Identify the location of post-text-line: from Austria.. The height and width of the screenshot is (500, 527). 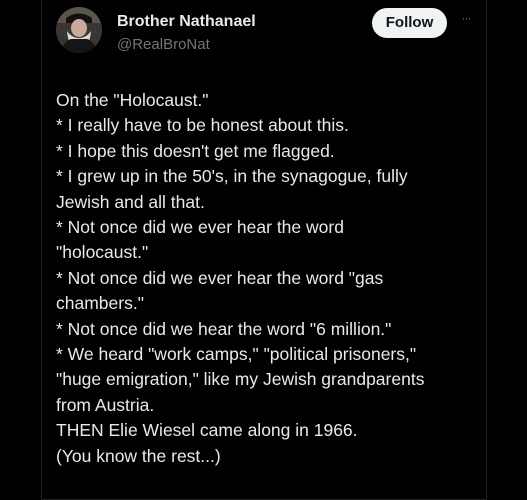
(105, 404).